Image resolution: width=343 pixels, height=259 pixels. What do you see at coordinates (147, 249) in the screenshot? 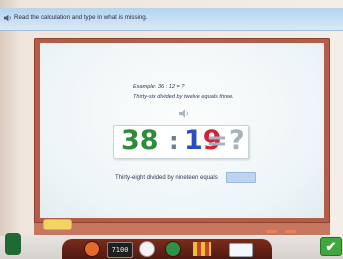
I see `gauge-icon` at bounding box center [147, 249].